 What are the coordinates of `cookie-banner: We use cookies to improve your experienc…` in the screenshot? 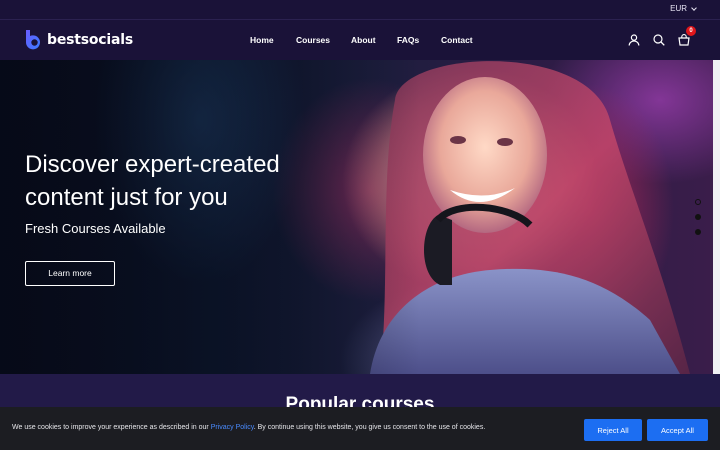 It's located at (360, 428).